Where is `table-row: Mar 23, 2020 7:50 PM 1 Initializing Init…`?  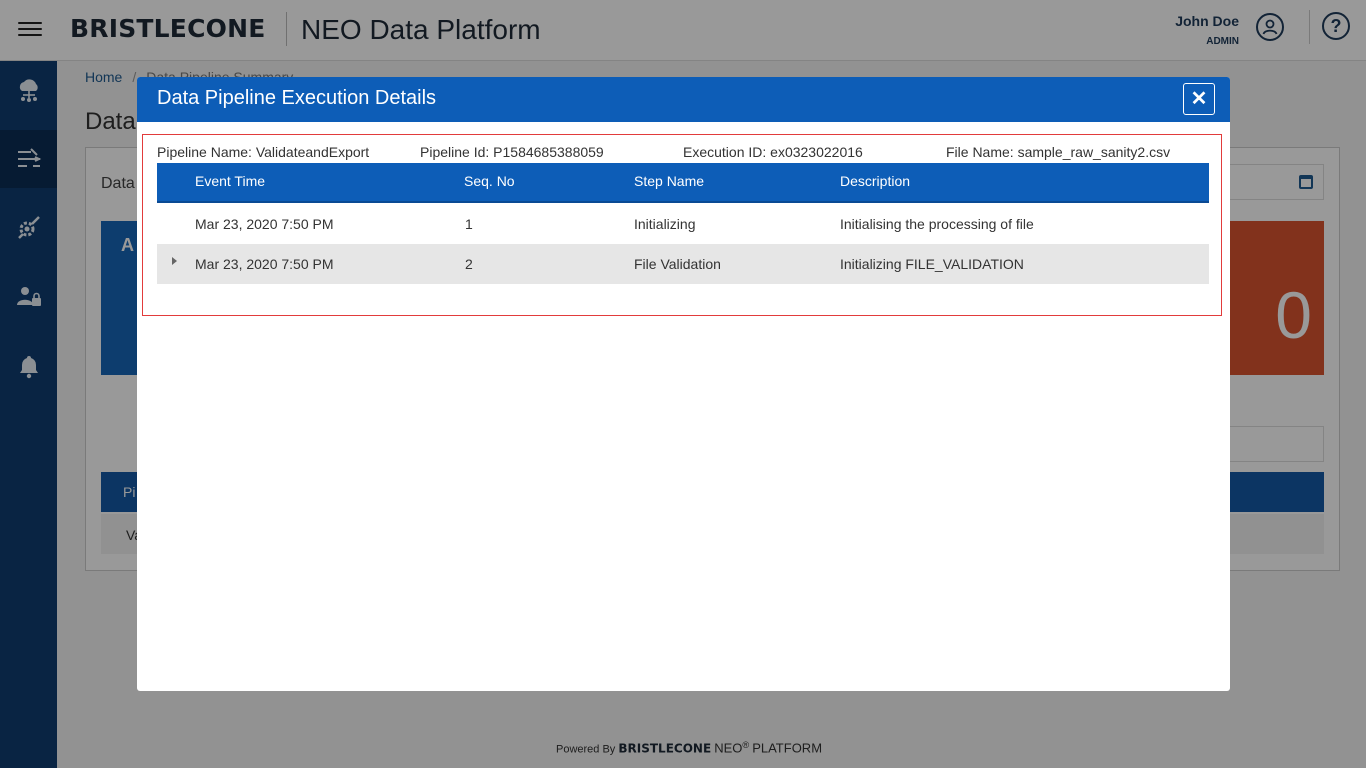
table-row: Mar 23, 2020 7:50 PM 1 Initializing Init… is located at coordinates (683, 224).